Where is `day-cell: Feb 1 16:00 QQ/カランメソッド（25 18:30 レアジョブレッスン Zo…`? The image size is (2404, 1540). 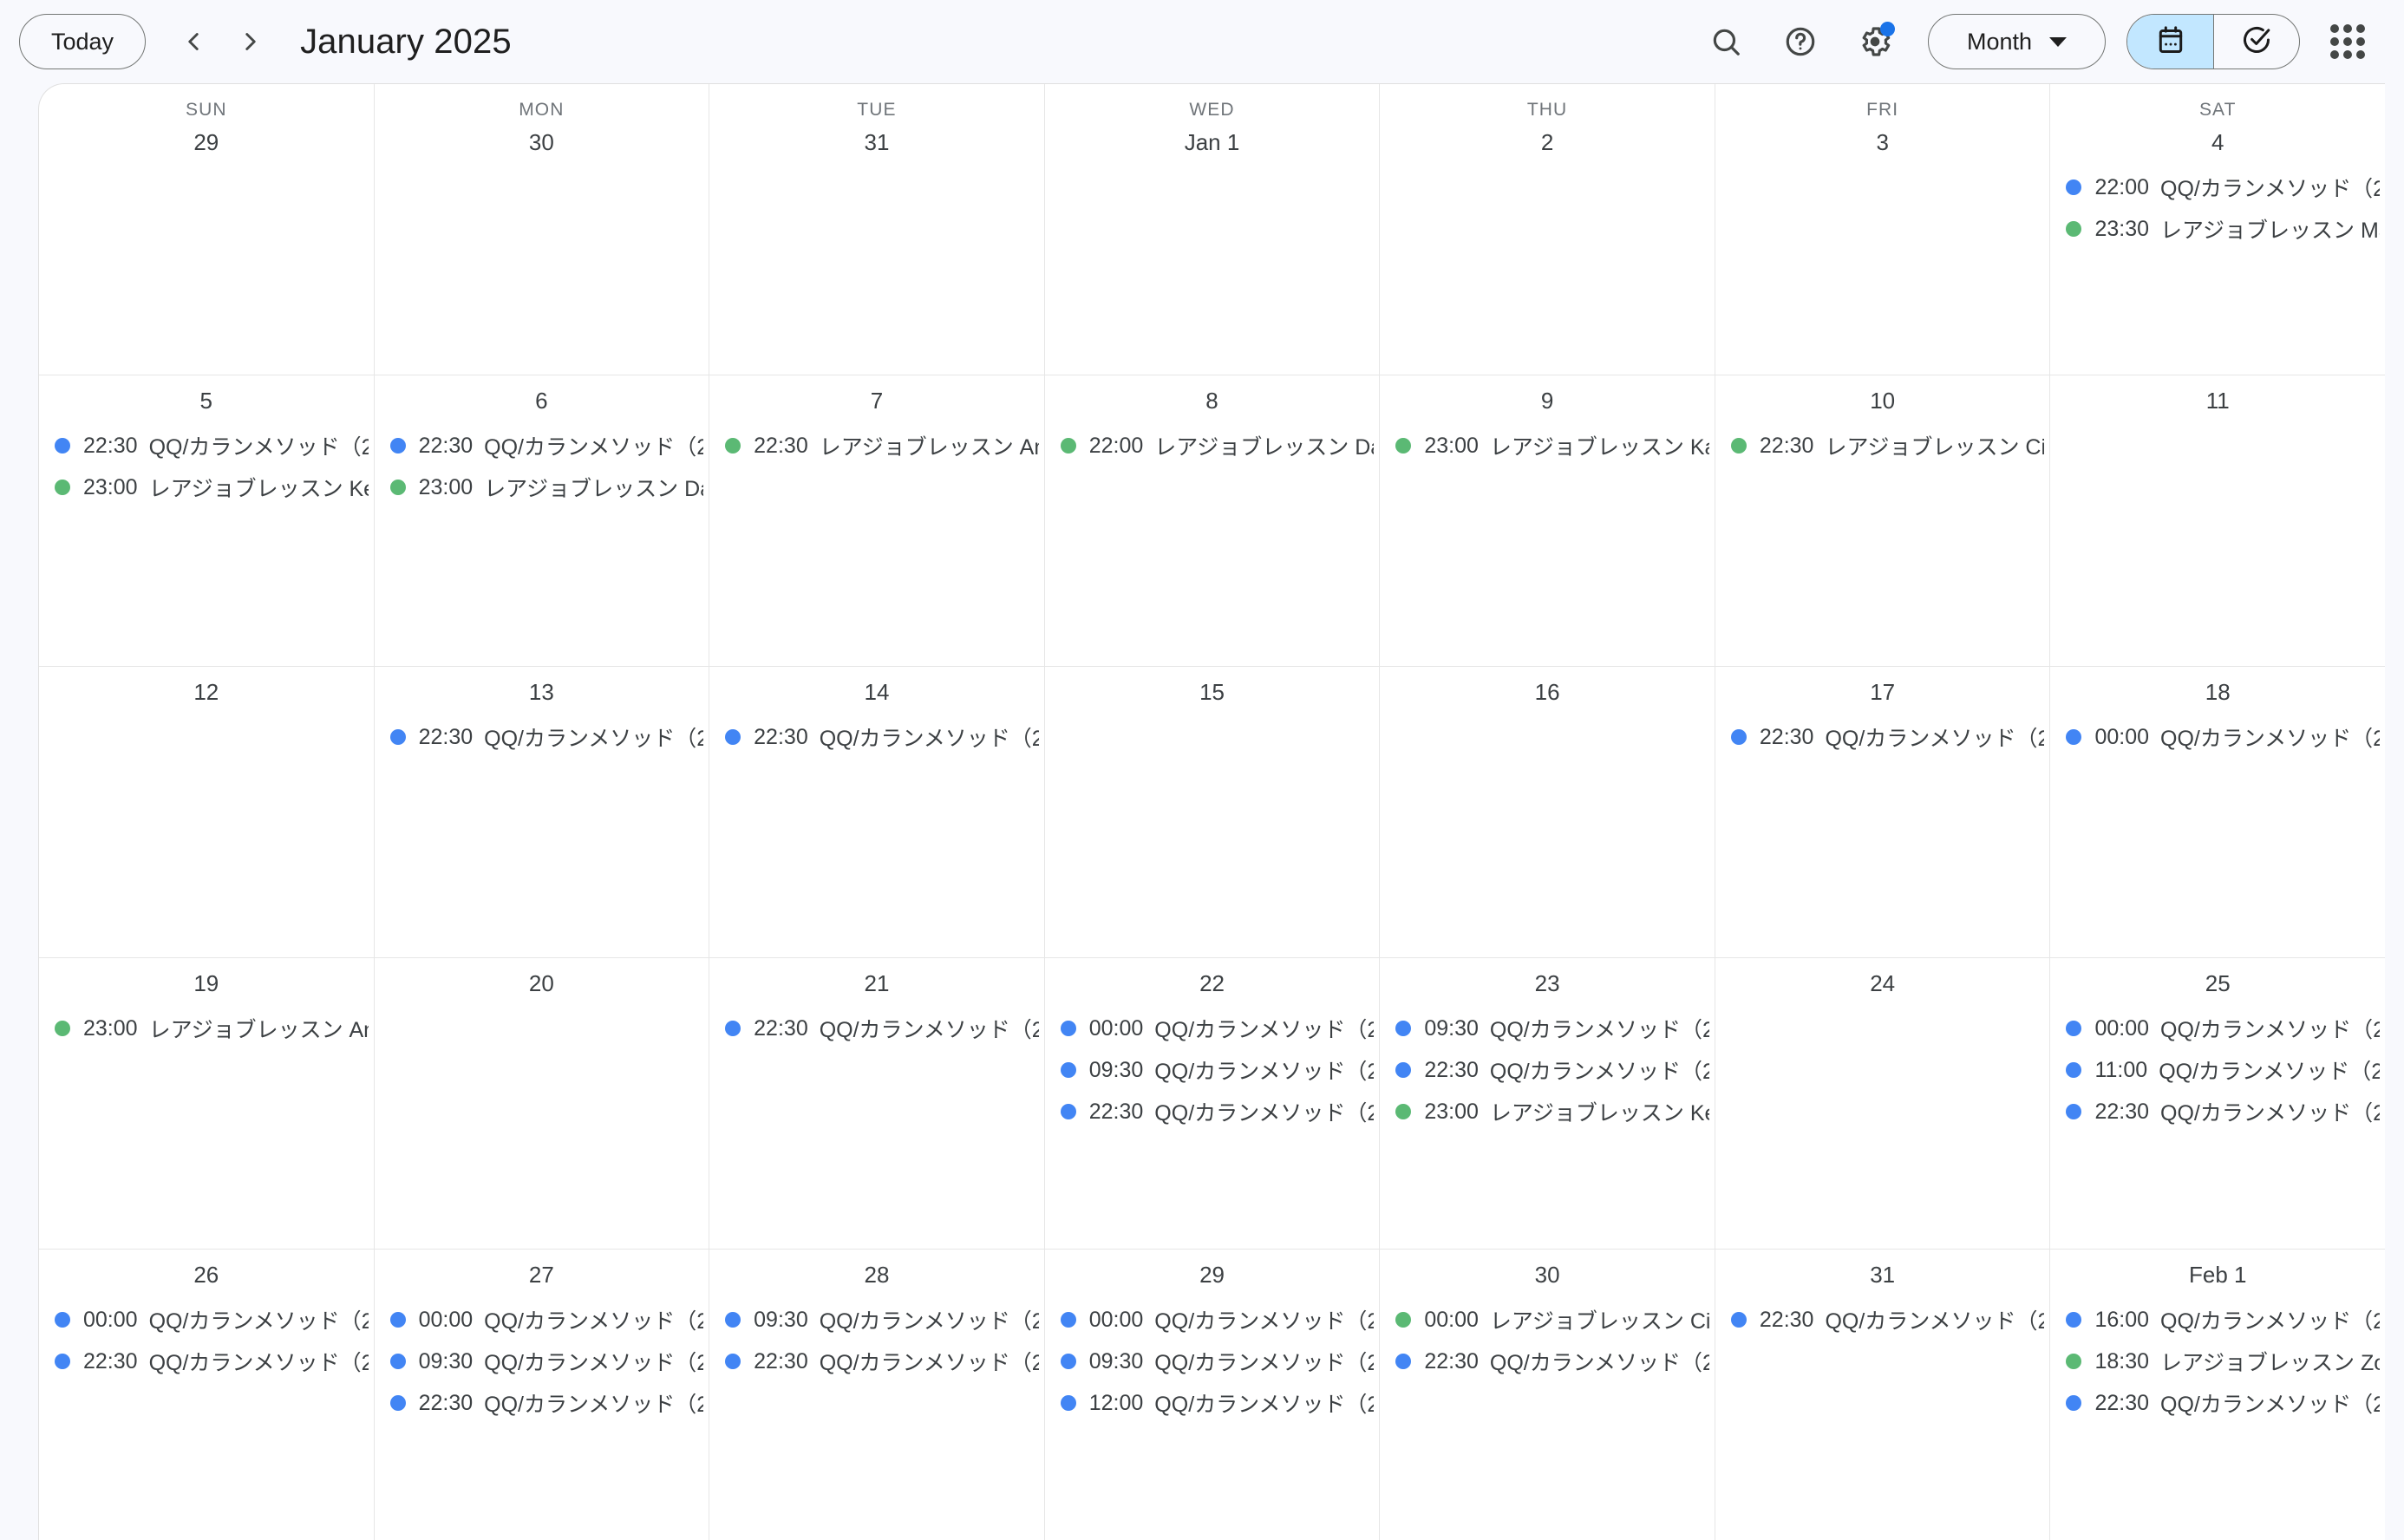
day-cell: Feb 1 16:00 QQ/カランメソッド（25 18:30 レアジョブレッスン Zo… is located at coordinates (2218, 1395).